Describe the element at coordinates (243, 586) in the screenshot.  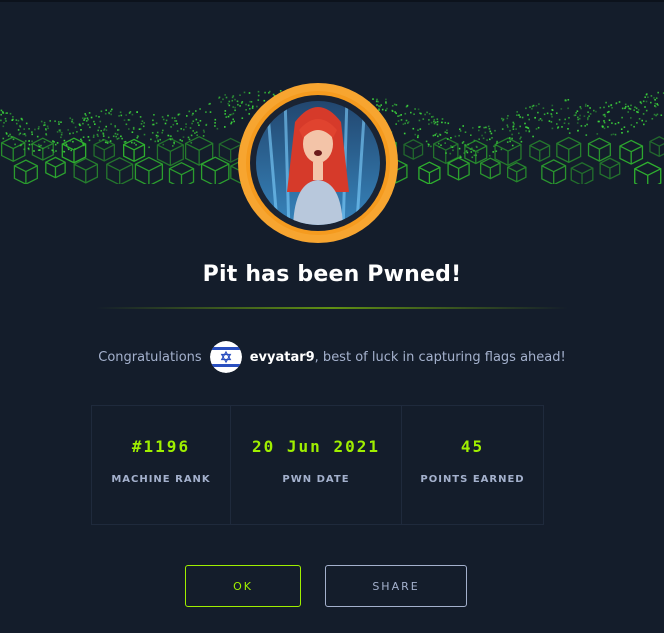
I see `ok-button: OK` at that location.